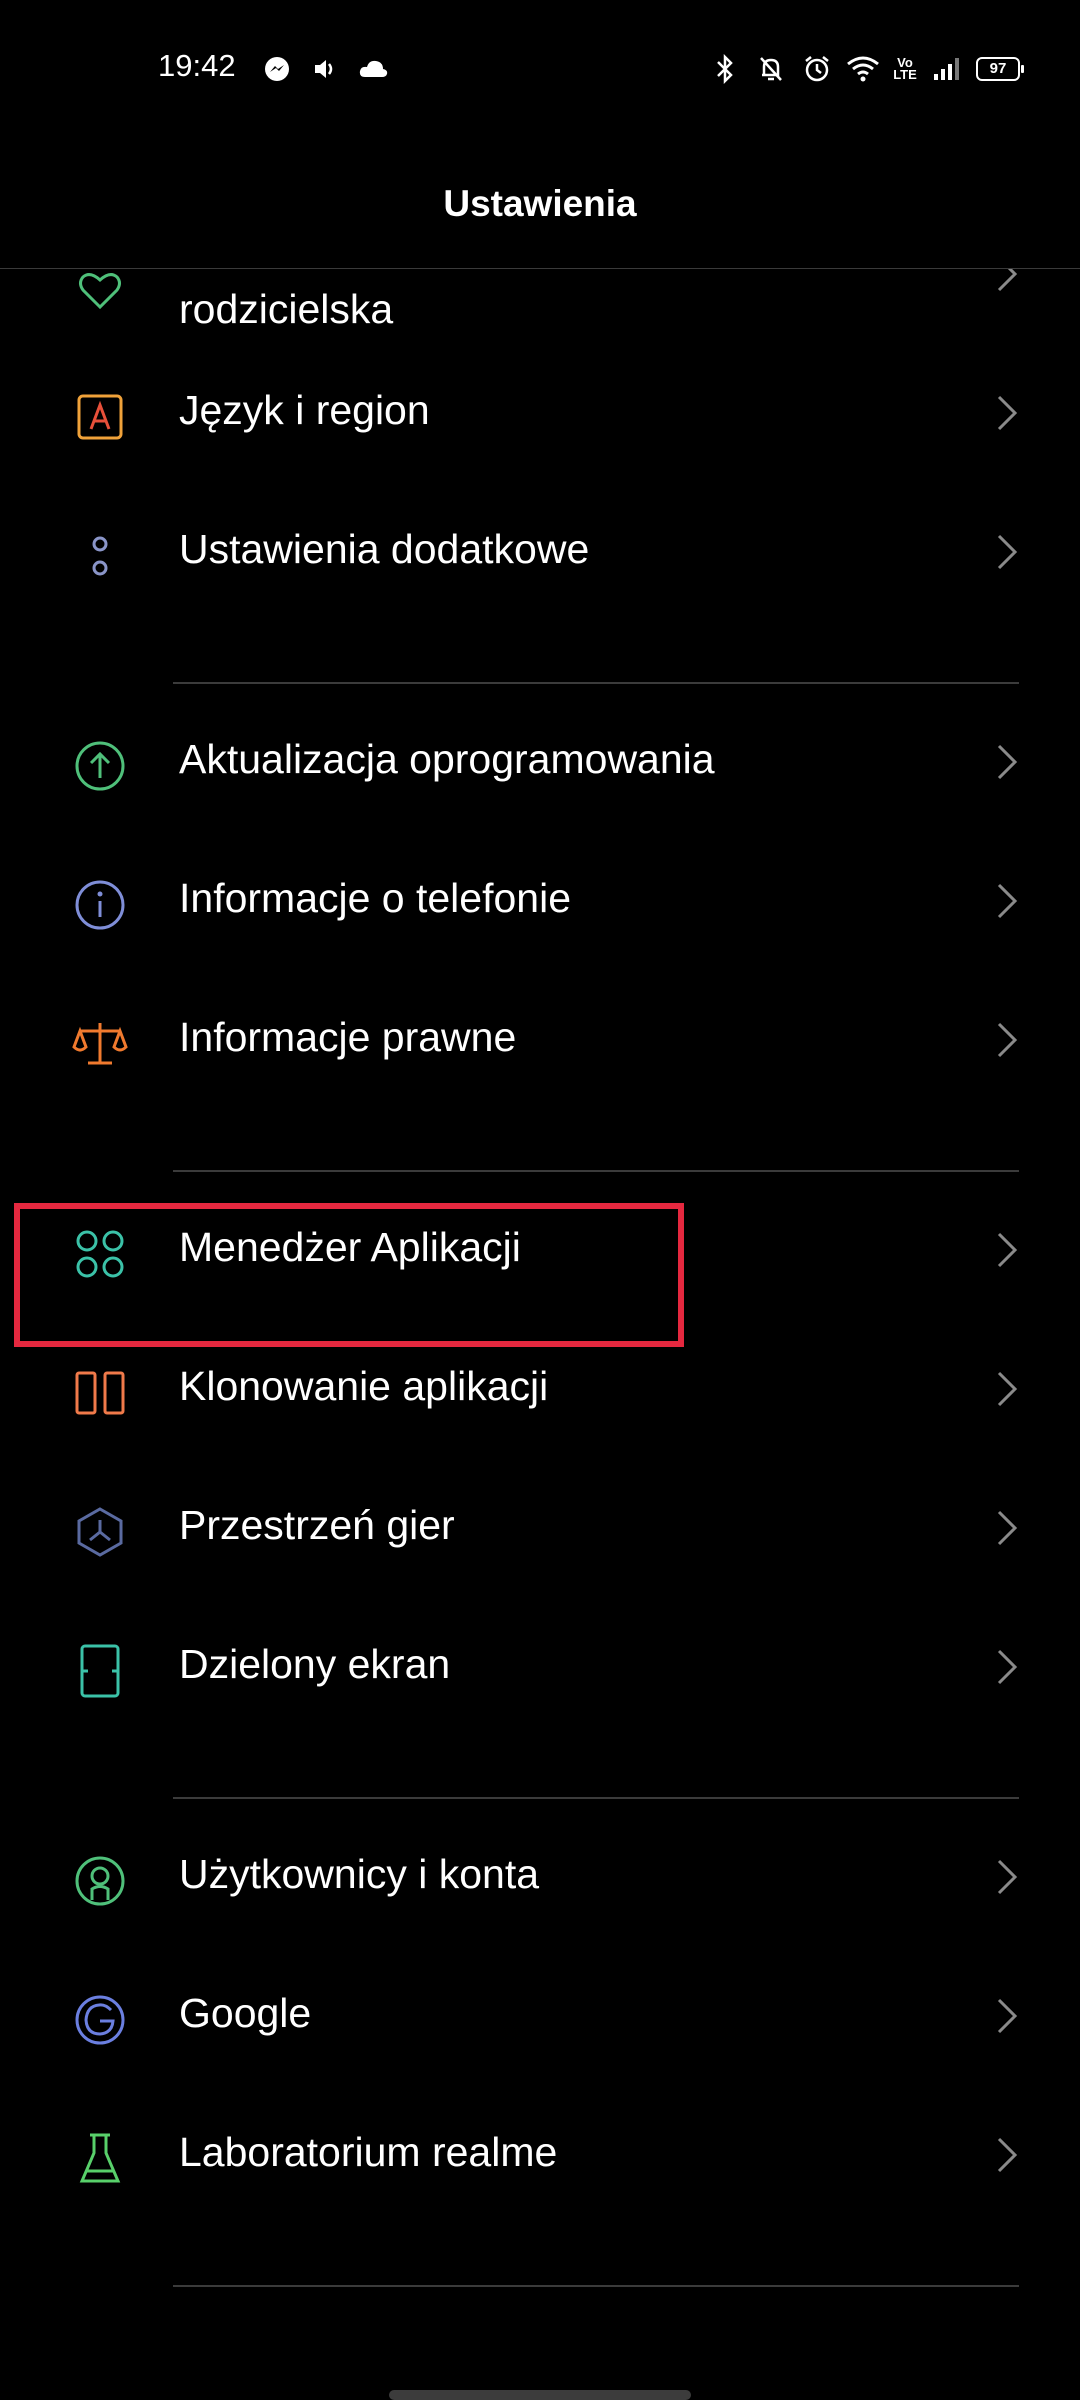  I want to click on app-manager-icon, so click(100, 1254).